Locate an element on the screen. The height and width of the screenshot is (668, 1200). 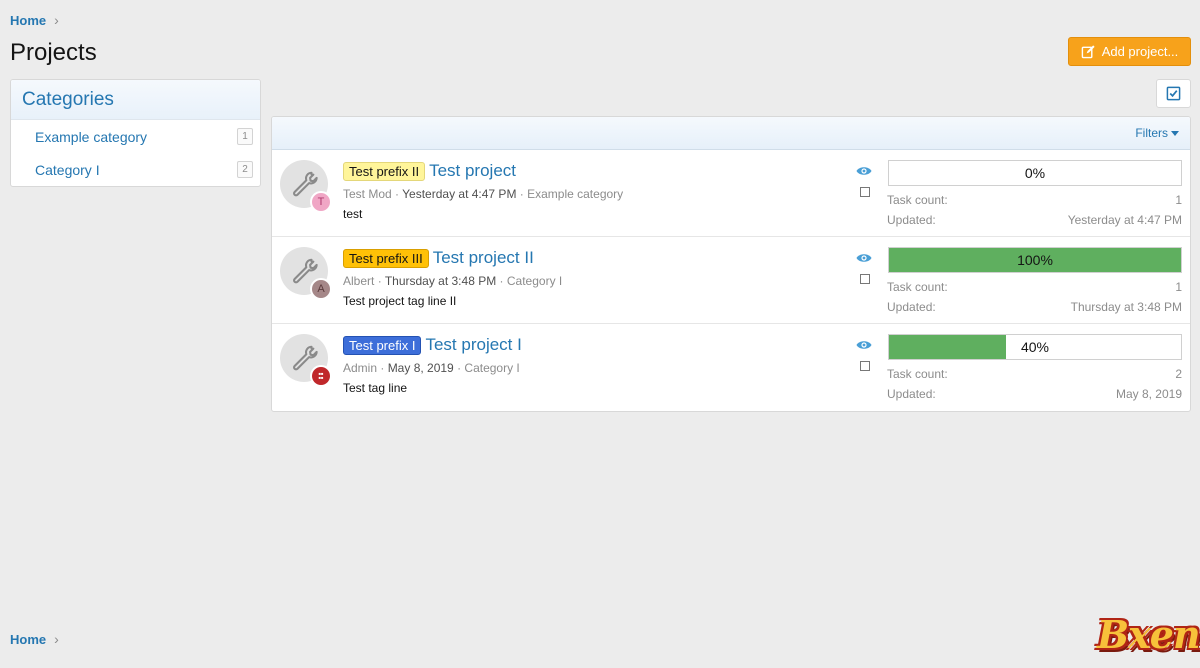
progress-text: 40% is located at coordinates (1035, 347).